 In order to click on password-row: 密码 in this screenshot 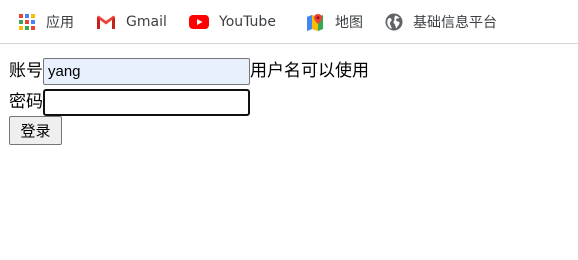, I will do `click(129, 102)`.